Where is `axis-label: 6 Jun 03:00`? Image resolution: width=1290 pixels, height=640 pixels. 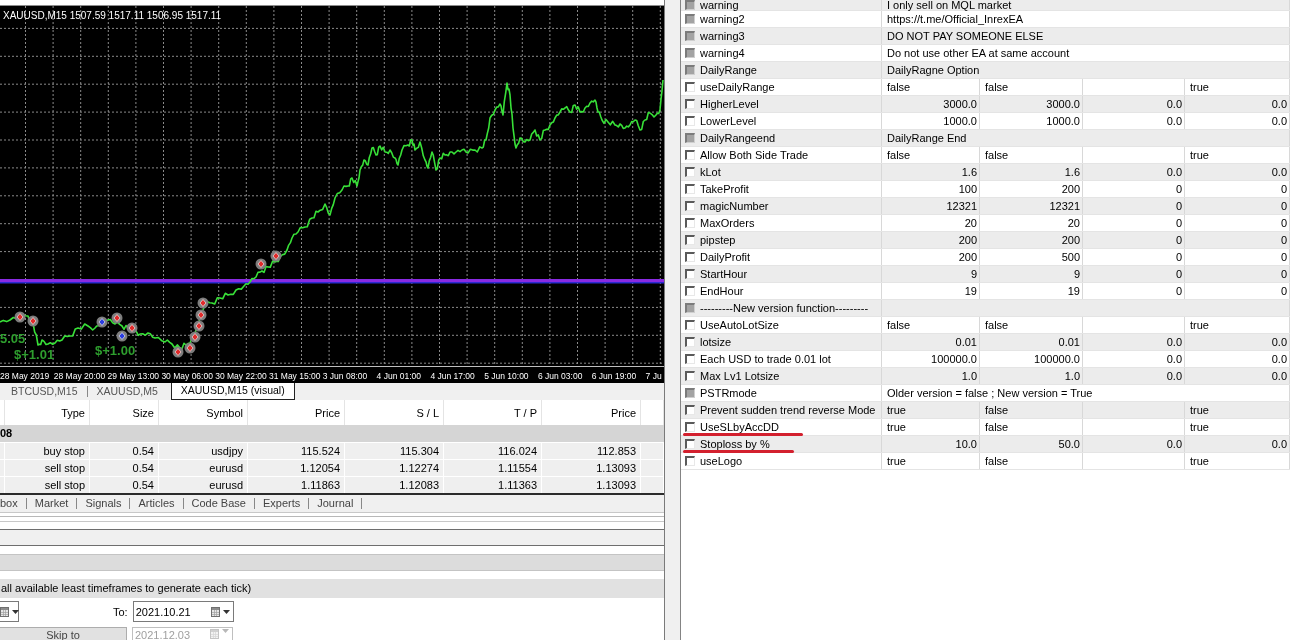
axis-label: 6 Jun 03:00 is located at coordinates (560, 376).